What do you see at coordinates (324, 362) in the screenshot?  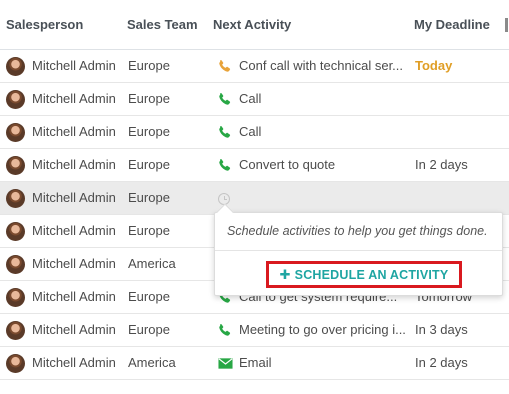 I see `cell-next-activity: Email` at bounding box center [324, 362].